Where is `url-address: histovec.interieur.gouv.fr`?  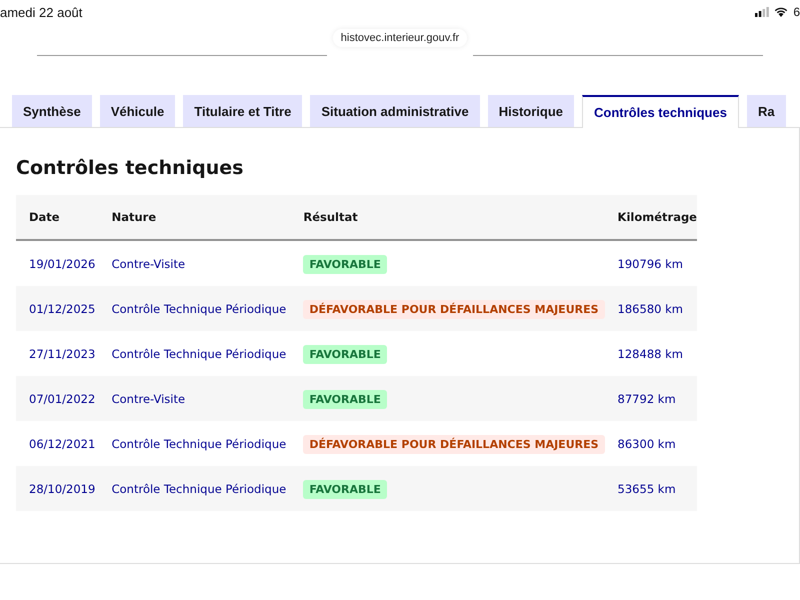 url-address: histovec.interieur.gouv.fr is located at coordinates (400, 38).